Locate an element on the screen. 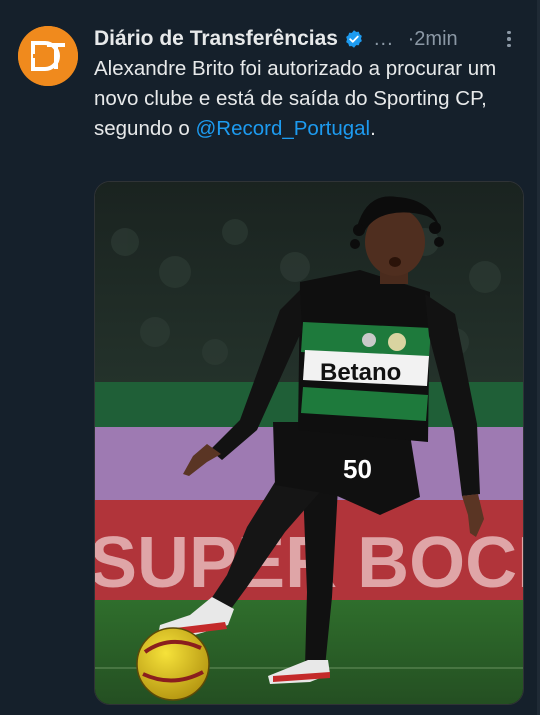 This screenshot has width=540, height=715. author-avatar is located at coordinates (48, 56).